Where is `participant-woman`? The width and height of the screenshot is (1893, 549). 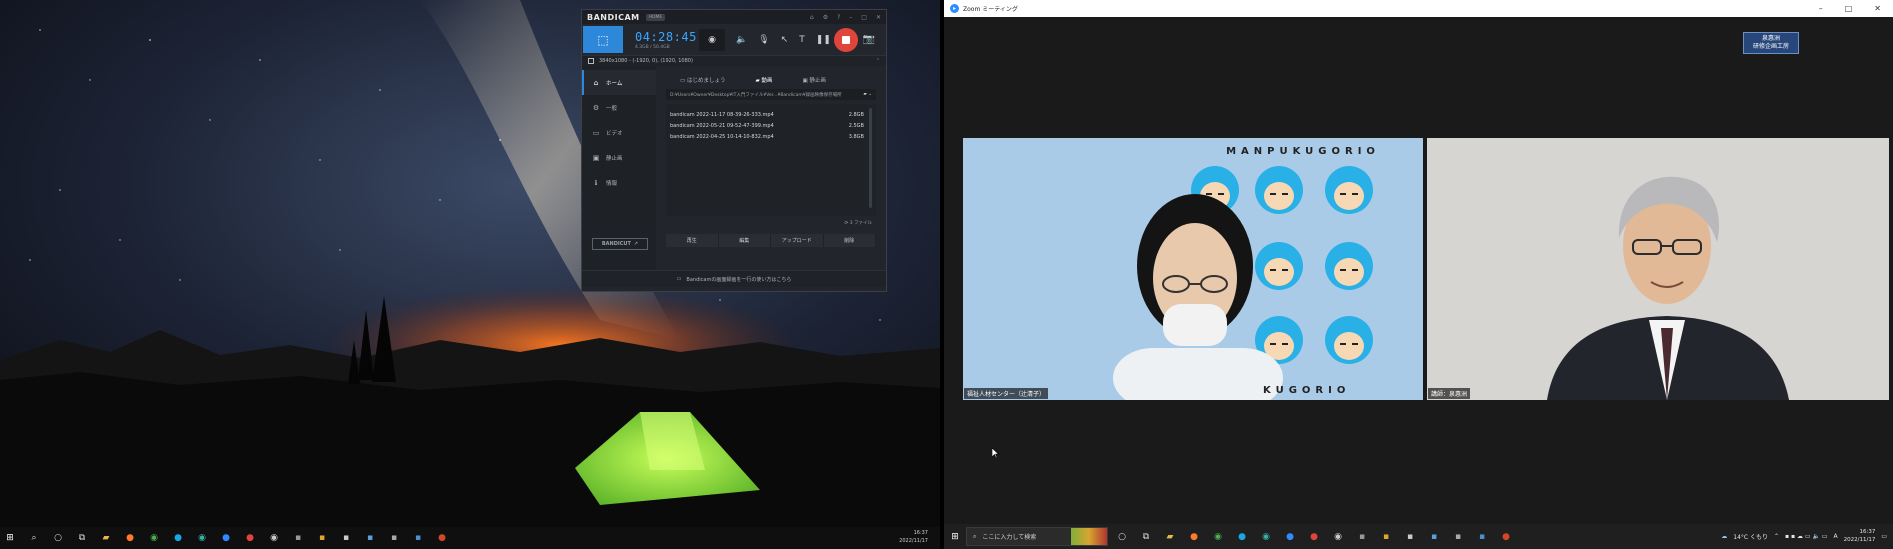 participant-woman is located at coordinates (1198, 297).